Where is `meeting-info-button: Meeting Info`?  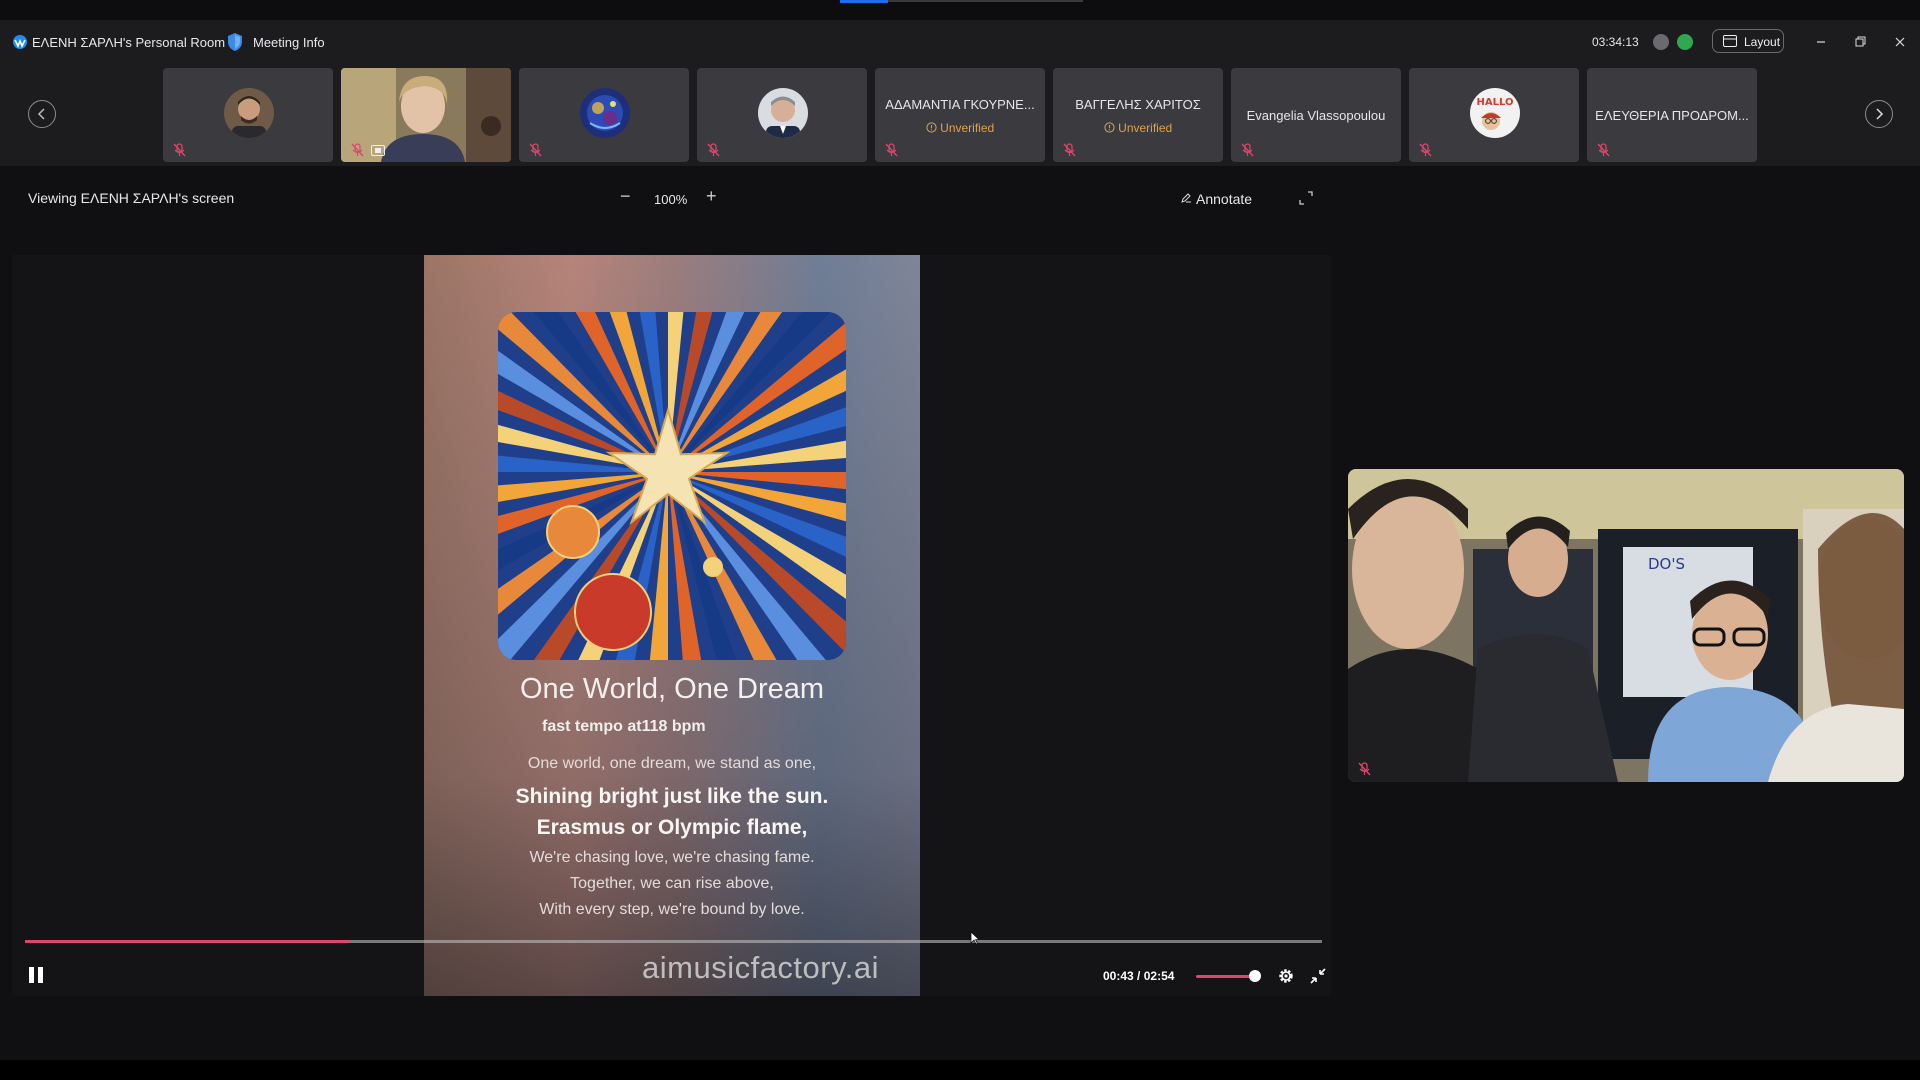
meeting-info-button: Meeting Info is located at coordinates (289, 42).